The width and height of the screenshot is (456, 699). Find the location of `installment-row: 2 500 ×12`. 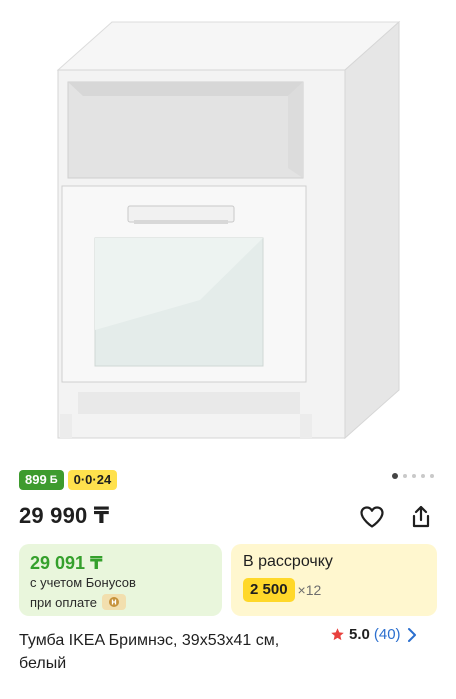

installment-row: 2 500 ×12 is located at coordinates (282, 590).